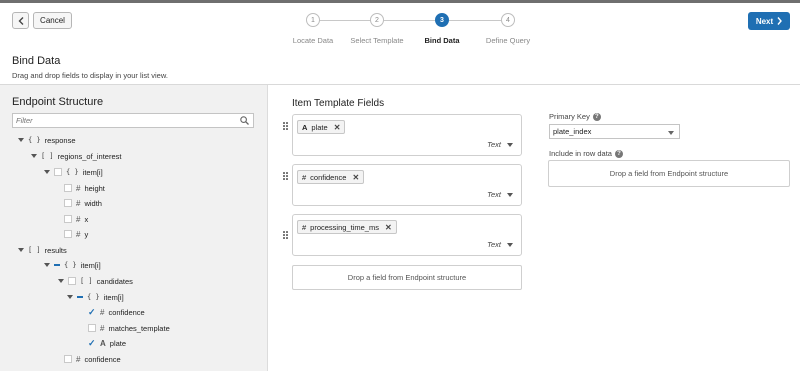 Image resolution: width=800 pixels, height=371 pixels. I want to click on next-button: Next, so click(769, 21).